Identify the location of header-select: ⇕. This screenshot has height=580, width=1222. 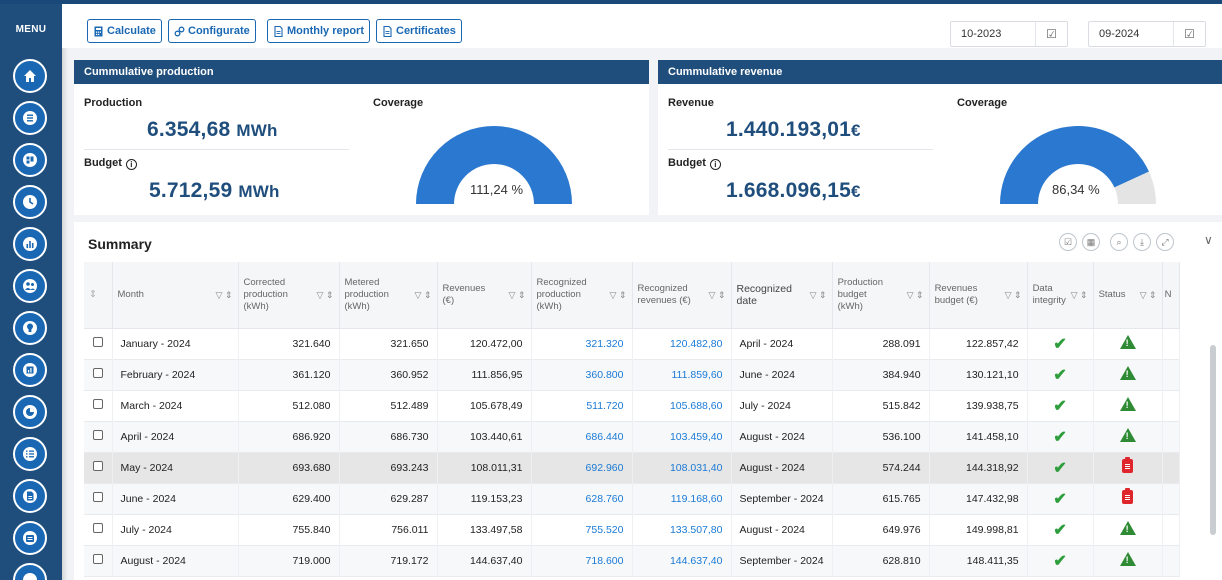
(98, 295).